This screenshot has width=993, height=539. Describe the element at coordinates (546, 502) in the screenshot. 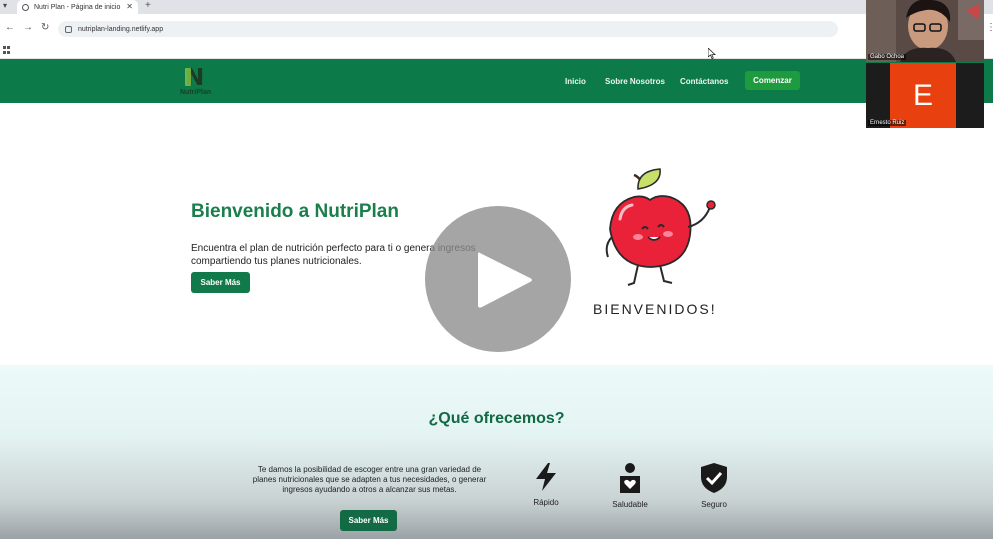

I see `feature-label: Rápido` at that location.